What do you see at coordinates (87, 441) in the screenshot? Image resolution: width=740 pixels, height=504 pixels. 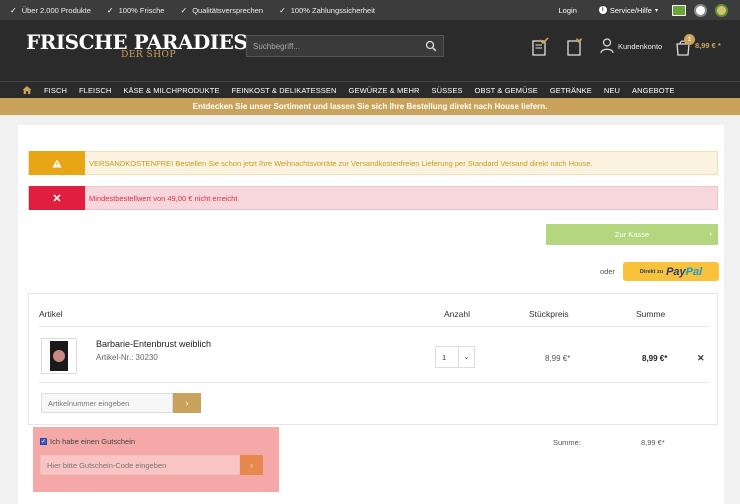 I see `voucher-checkbox: ✓ Ich habe einen Gutschein` at bounding box center [87, 441].